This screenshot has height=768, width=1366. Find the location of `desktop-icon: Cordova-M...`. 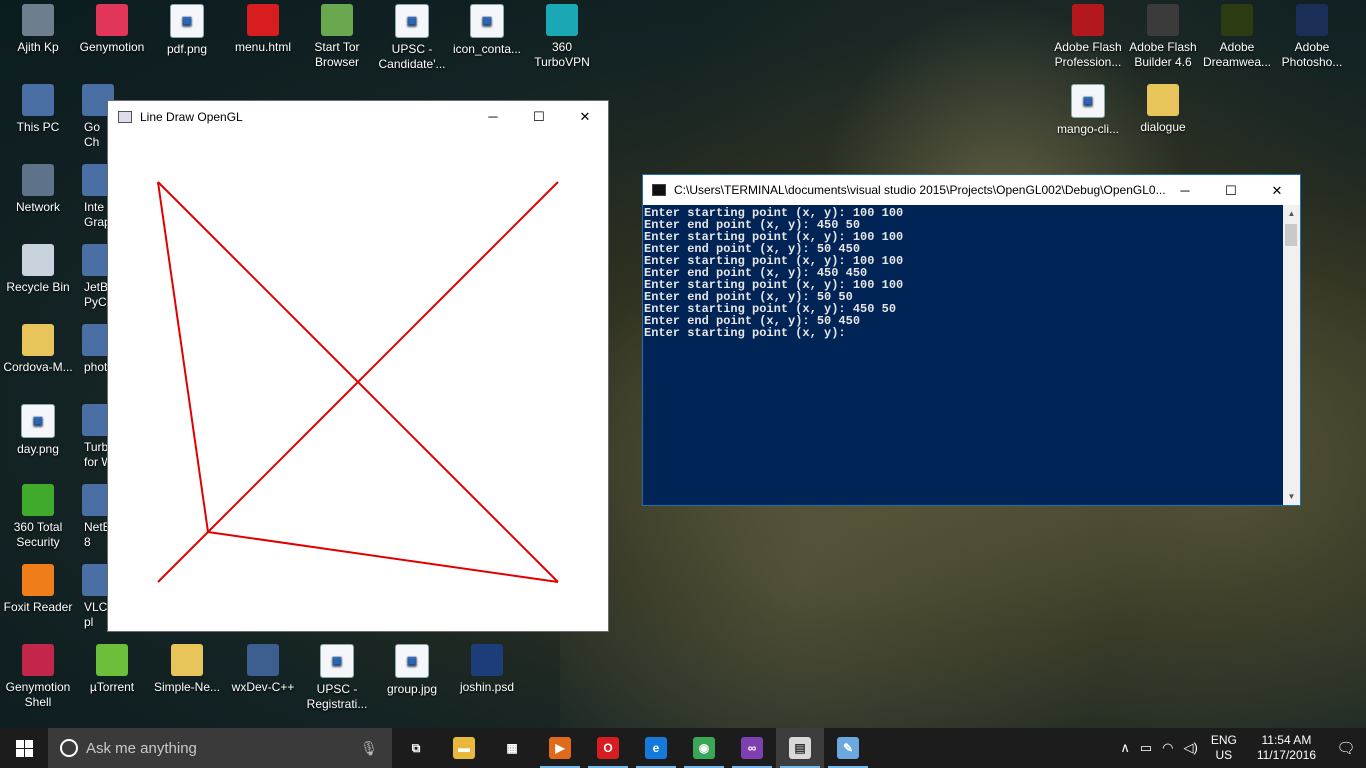

desktop-icon: Cordova-M... is located at coordinates (38, 349).